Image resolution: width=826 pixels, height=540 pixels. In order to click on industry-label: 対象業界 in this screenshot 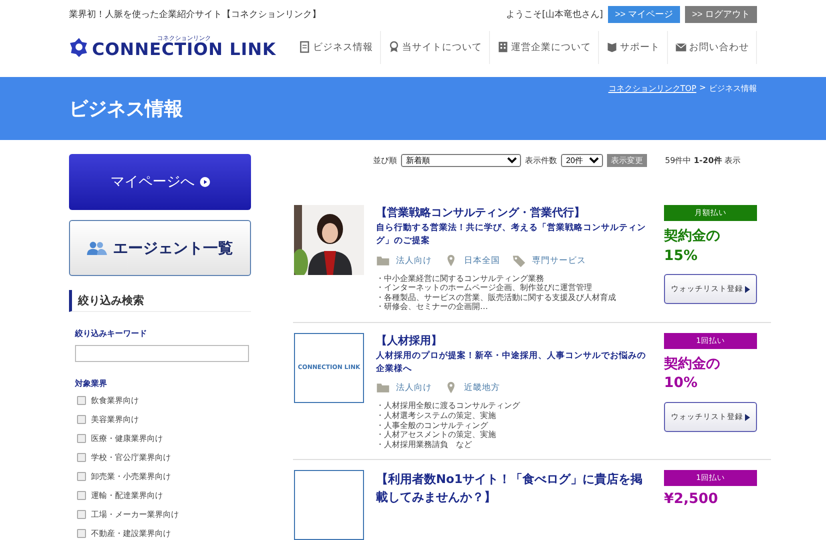, I will do `click(91, 383)`.